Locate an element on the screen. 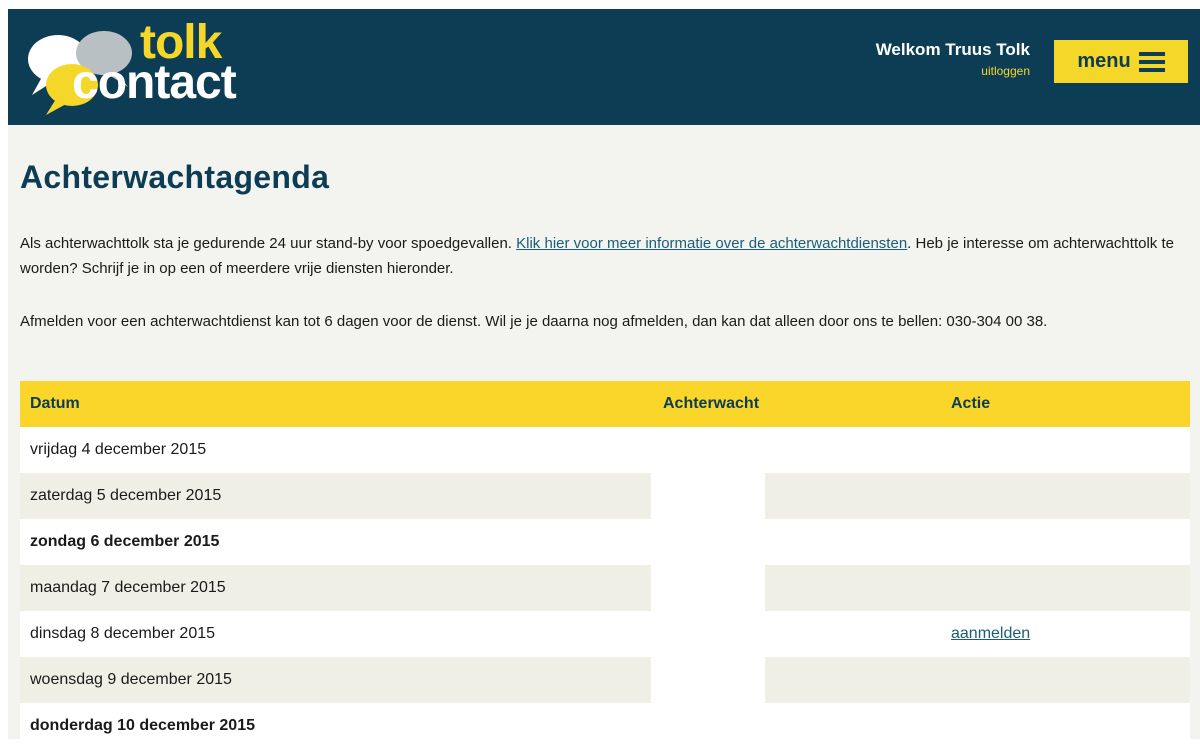  row-date: donderdag 10 december 2015 is located at coordinates (335, 726).